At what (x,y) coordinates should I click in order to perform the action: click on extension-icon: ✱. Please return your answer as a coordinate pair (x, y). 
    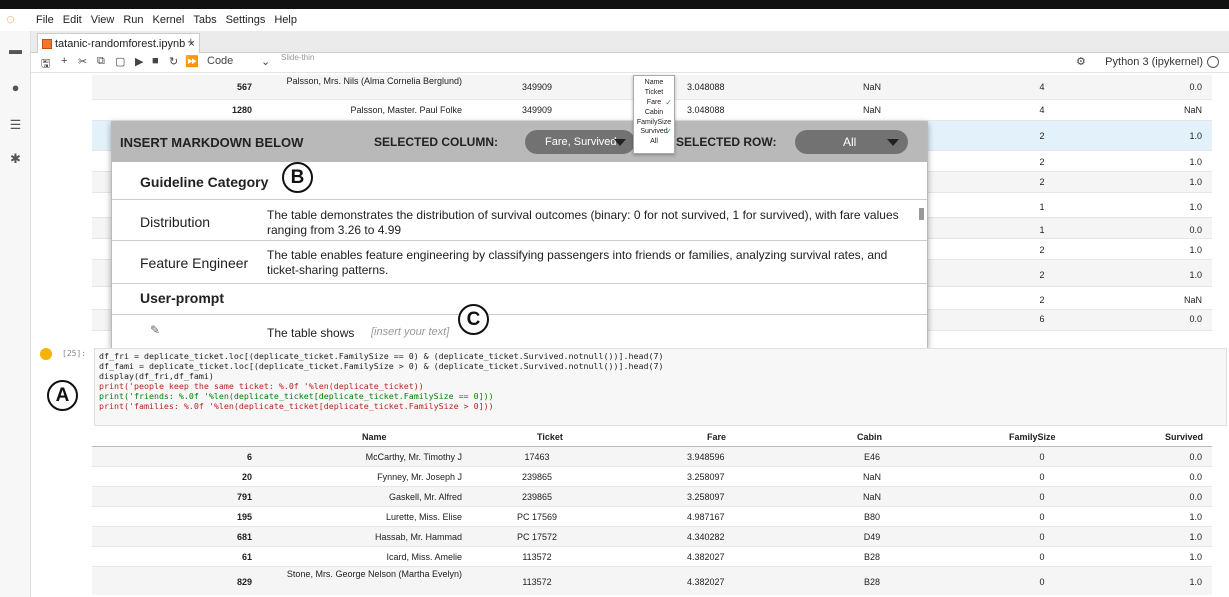
    Looking at the image, I should click on (15, 158).